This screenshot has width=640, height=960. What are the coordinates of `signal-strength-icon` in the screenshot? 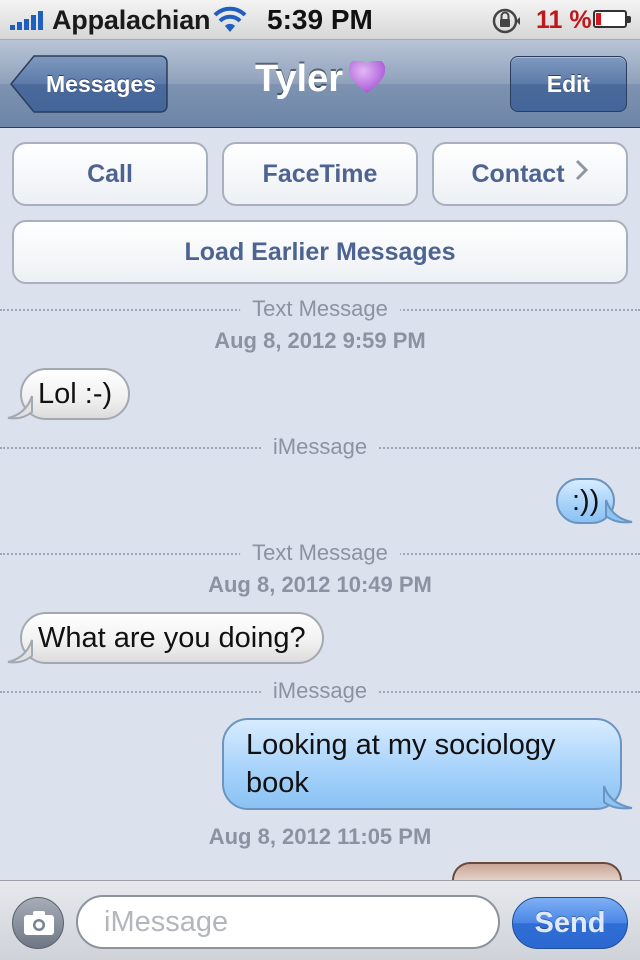 It's located at (28, 20).